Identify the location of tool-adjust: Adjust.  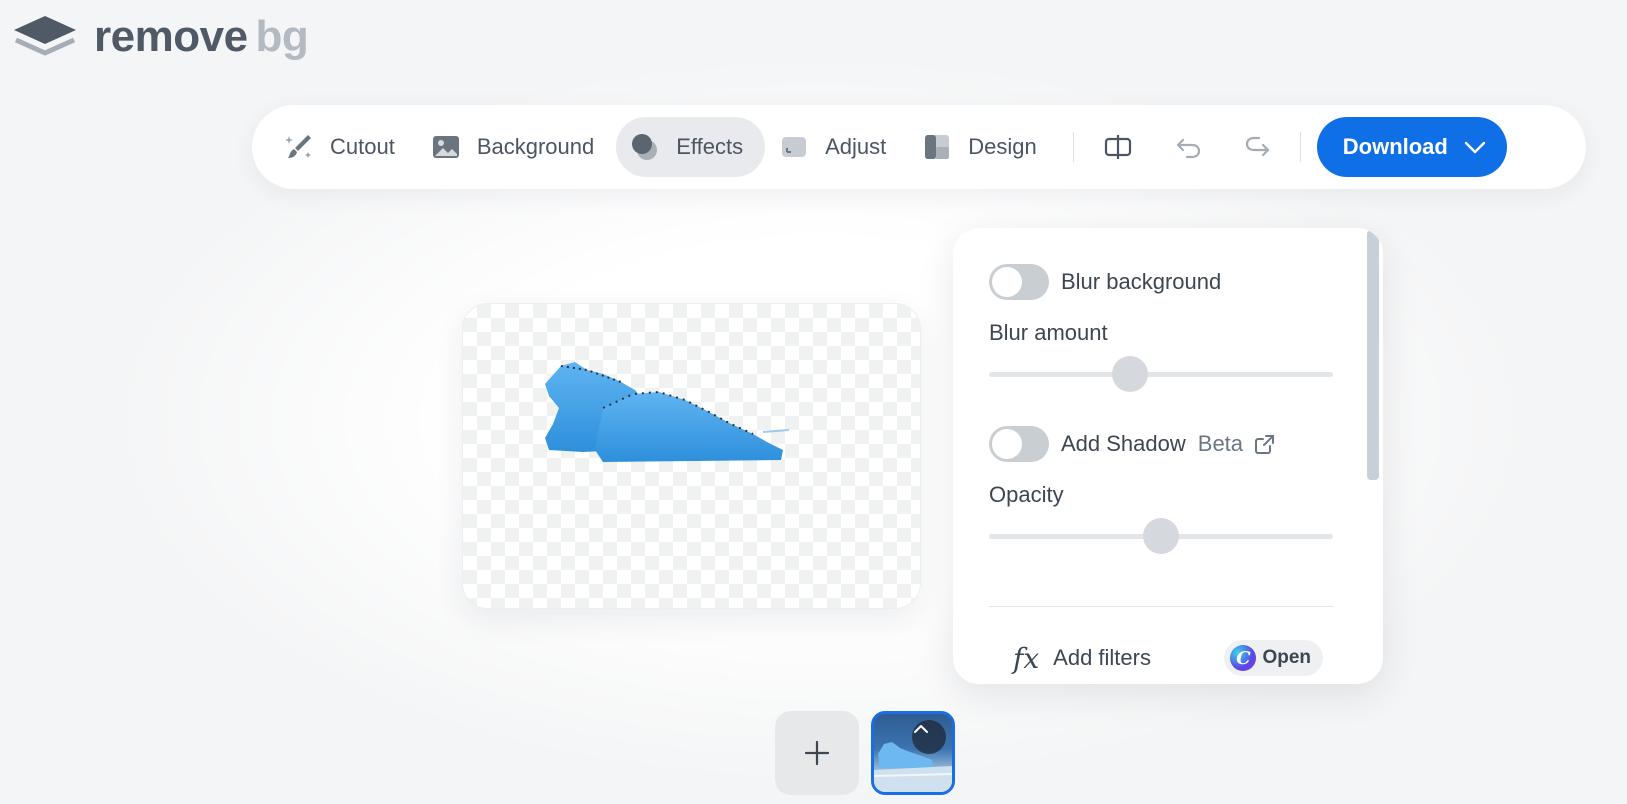
(836, 147).